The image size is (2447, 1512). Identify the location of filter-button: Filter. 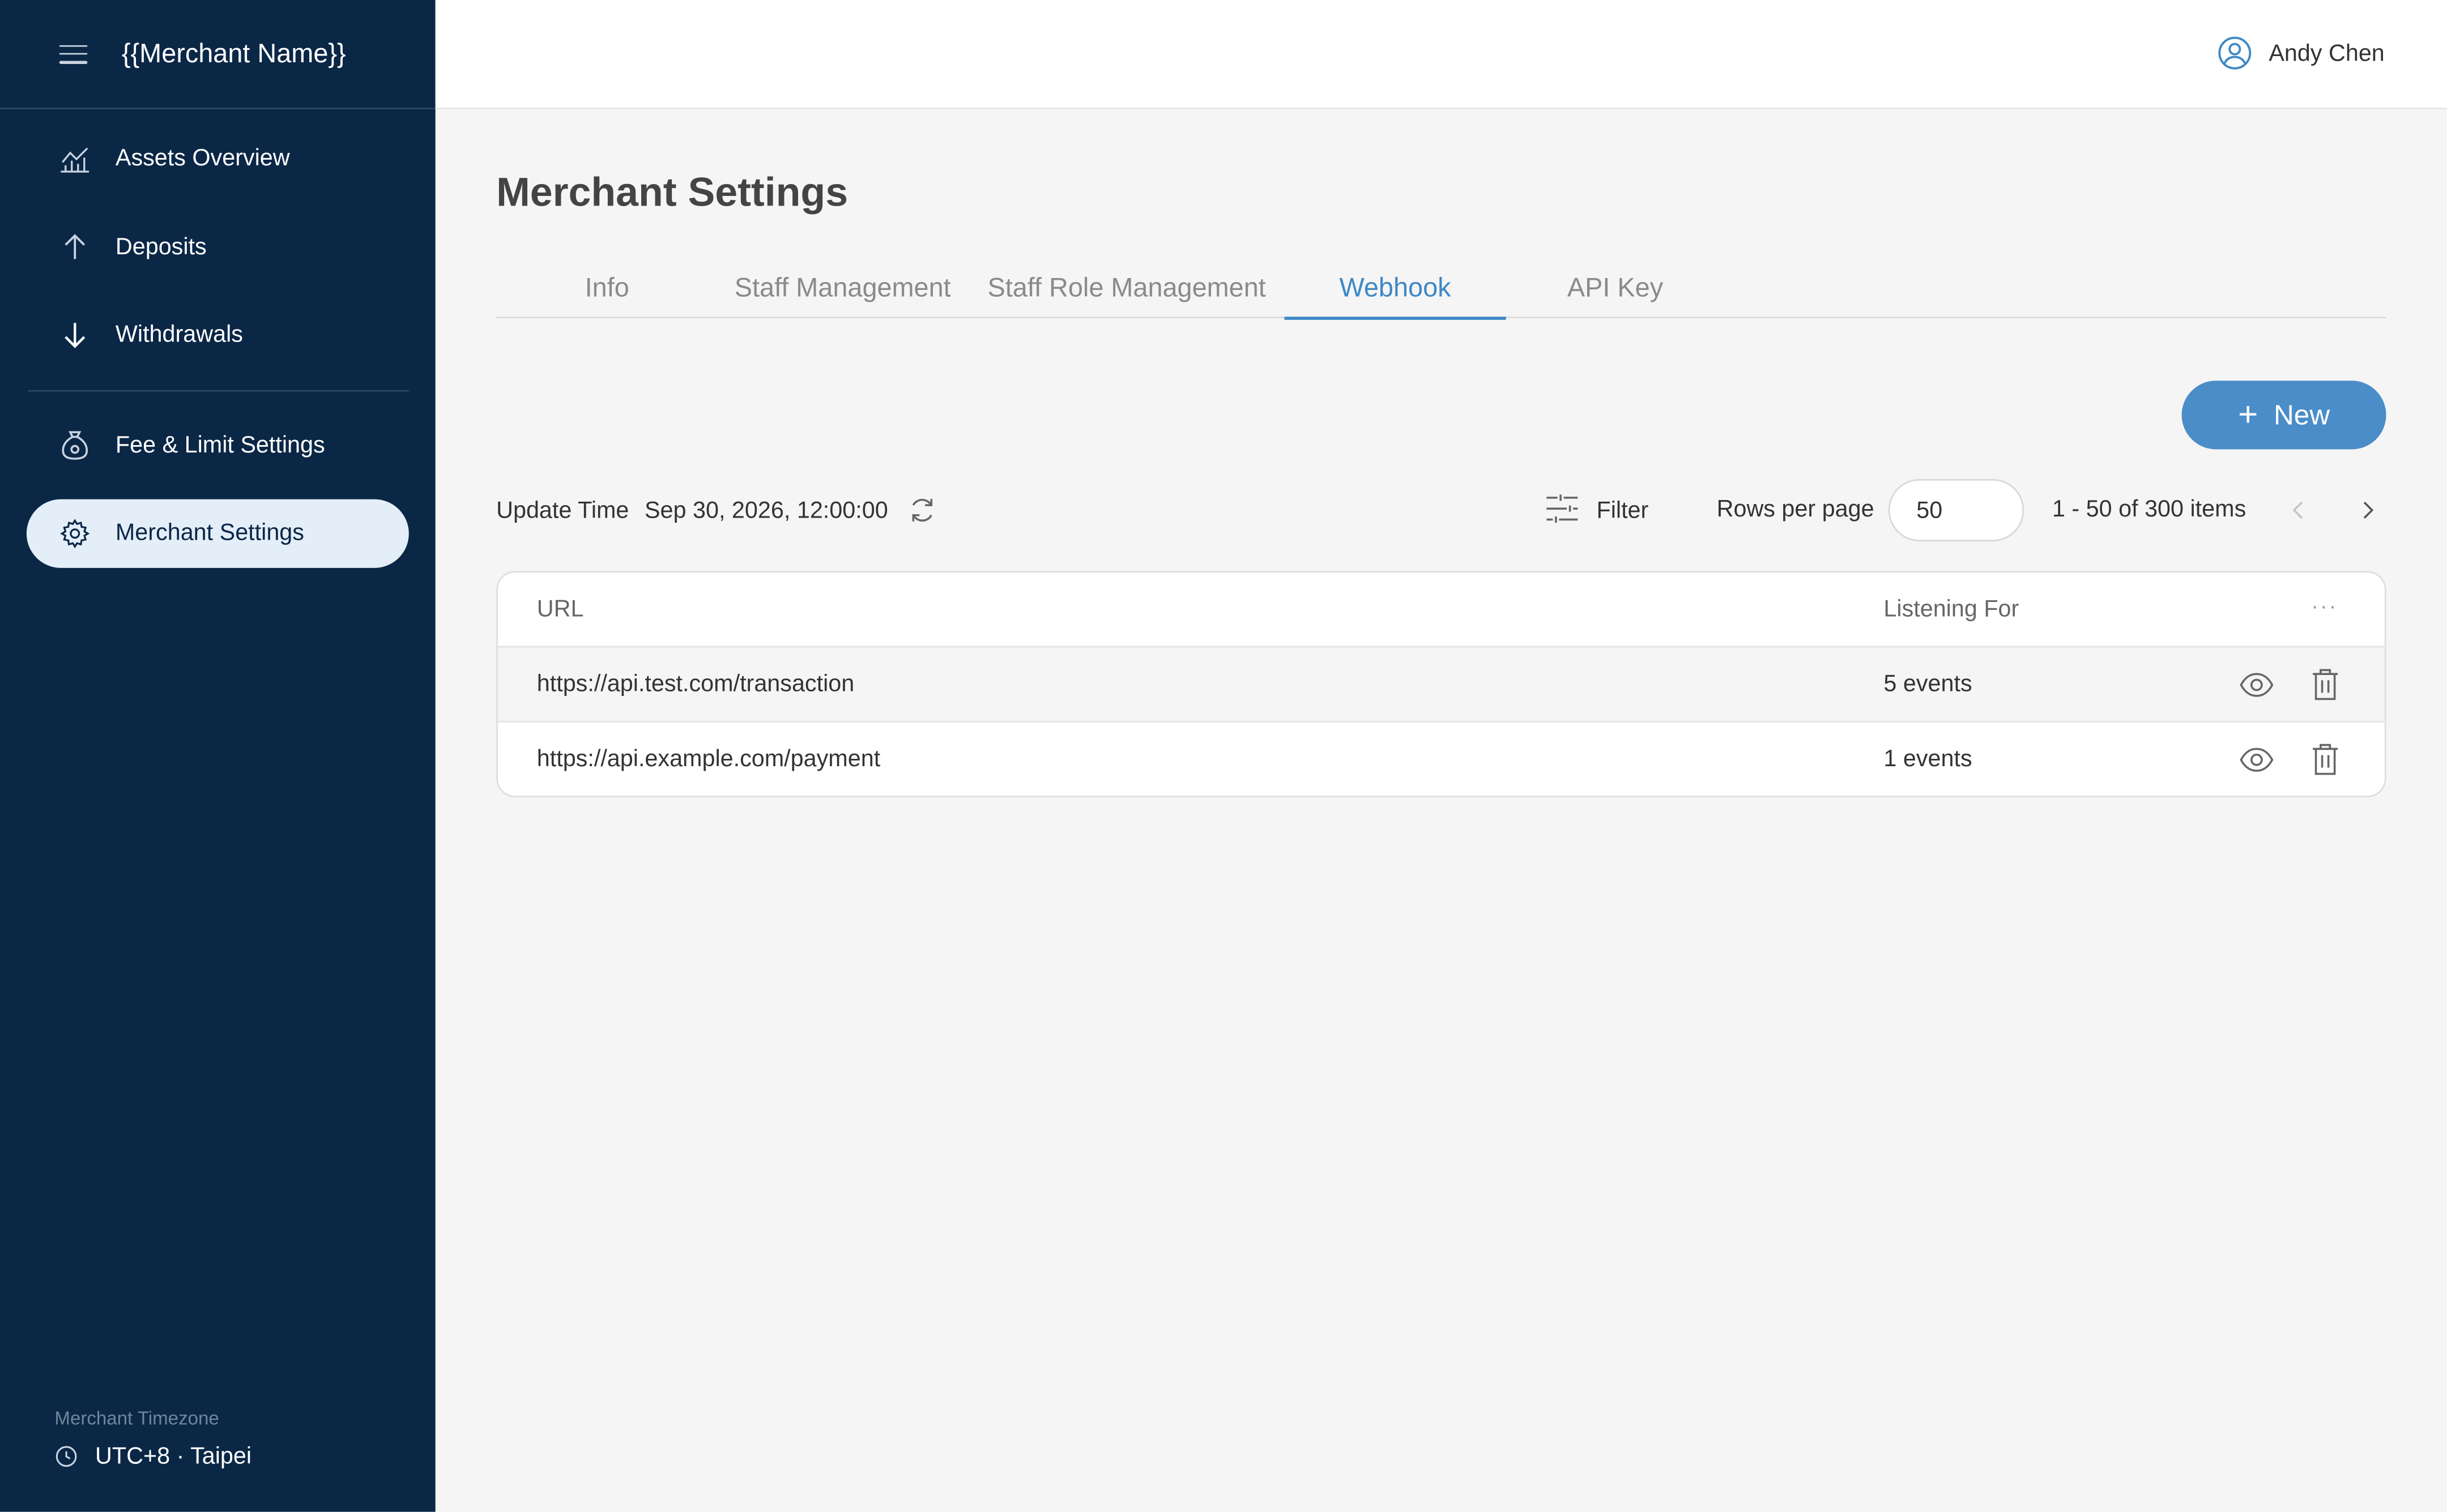
(1597, 510).